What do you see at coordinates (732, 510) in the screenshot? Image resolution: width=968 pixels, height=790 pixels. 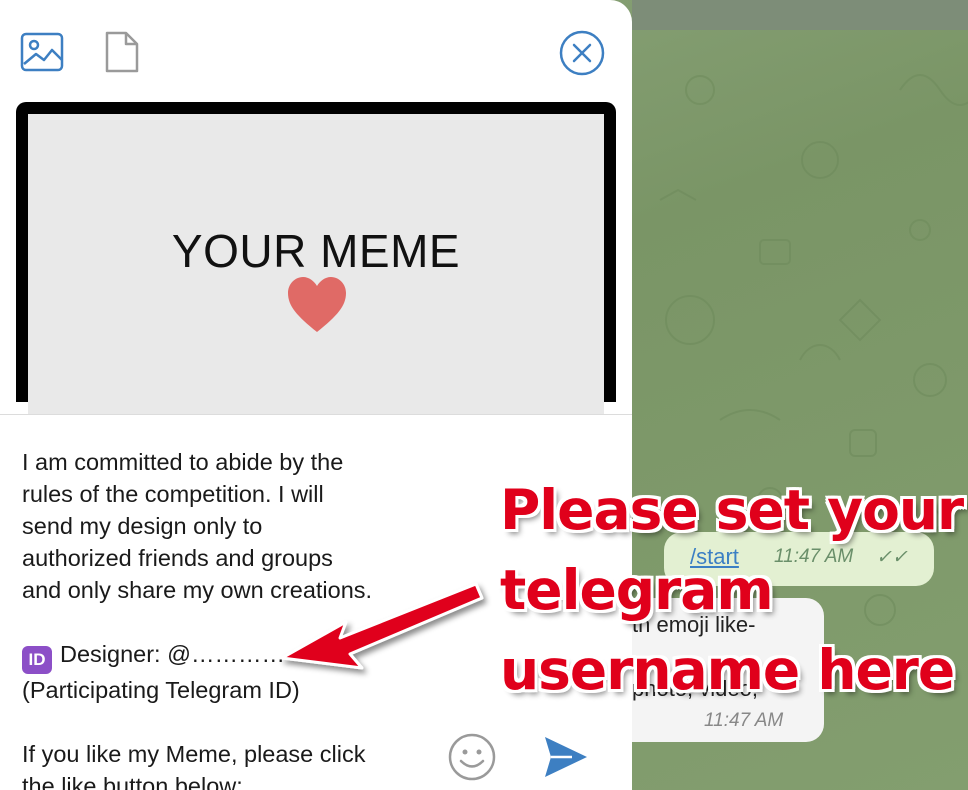 I see `annotation-line: Please set your` at bounding box center [732, 510].